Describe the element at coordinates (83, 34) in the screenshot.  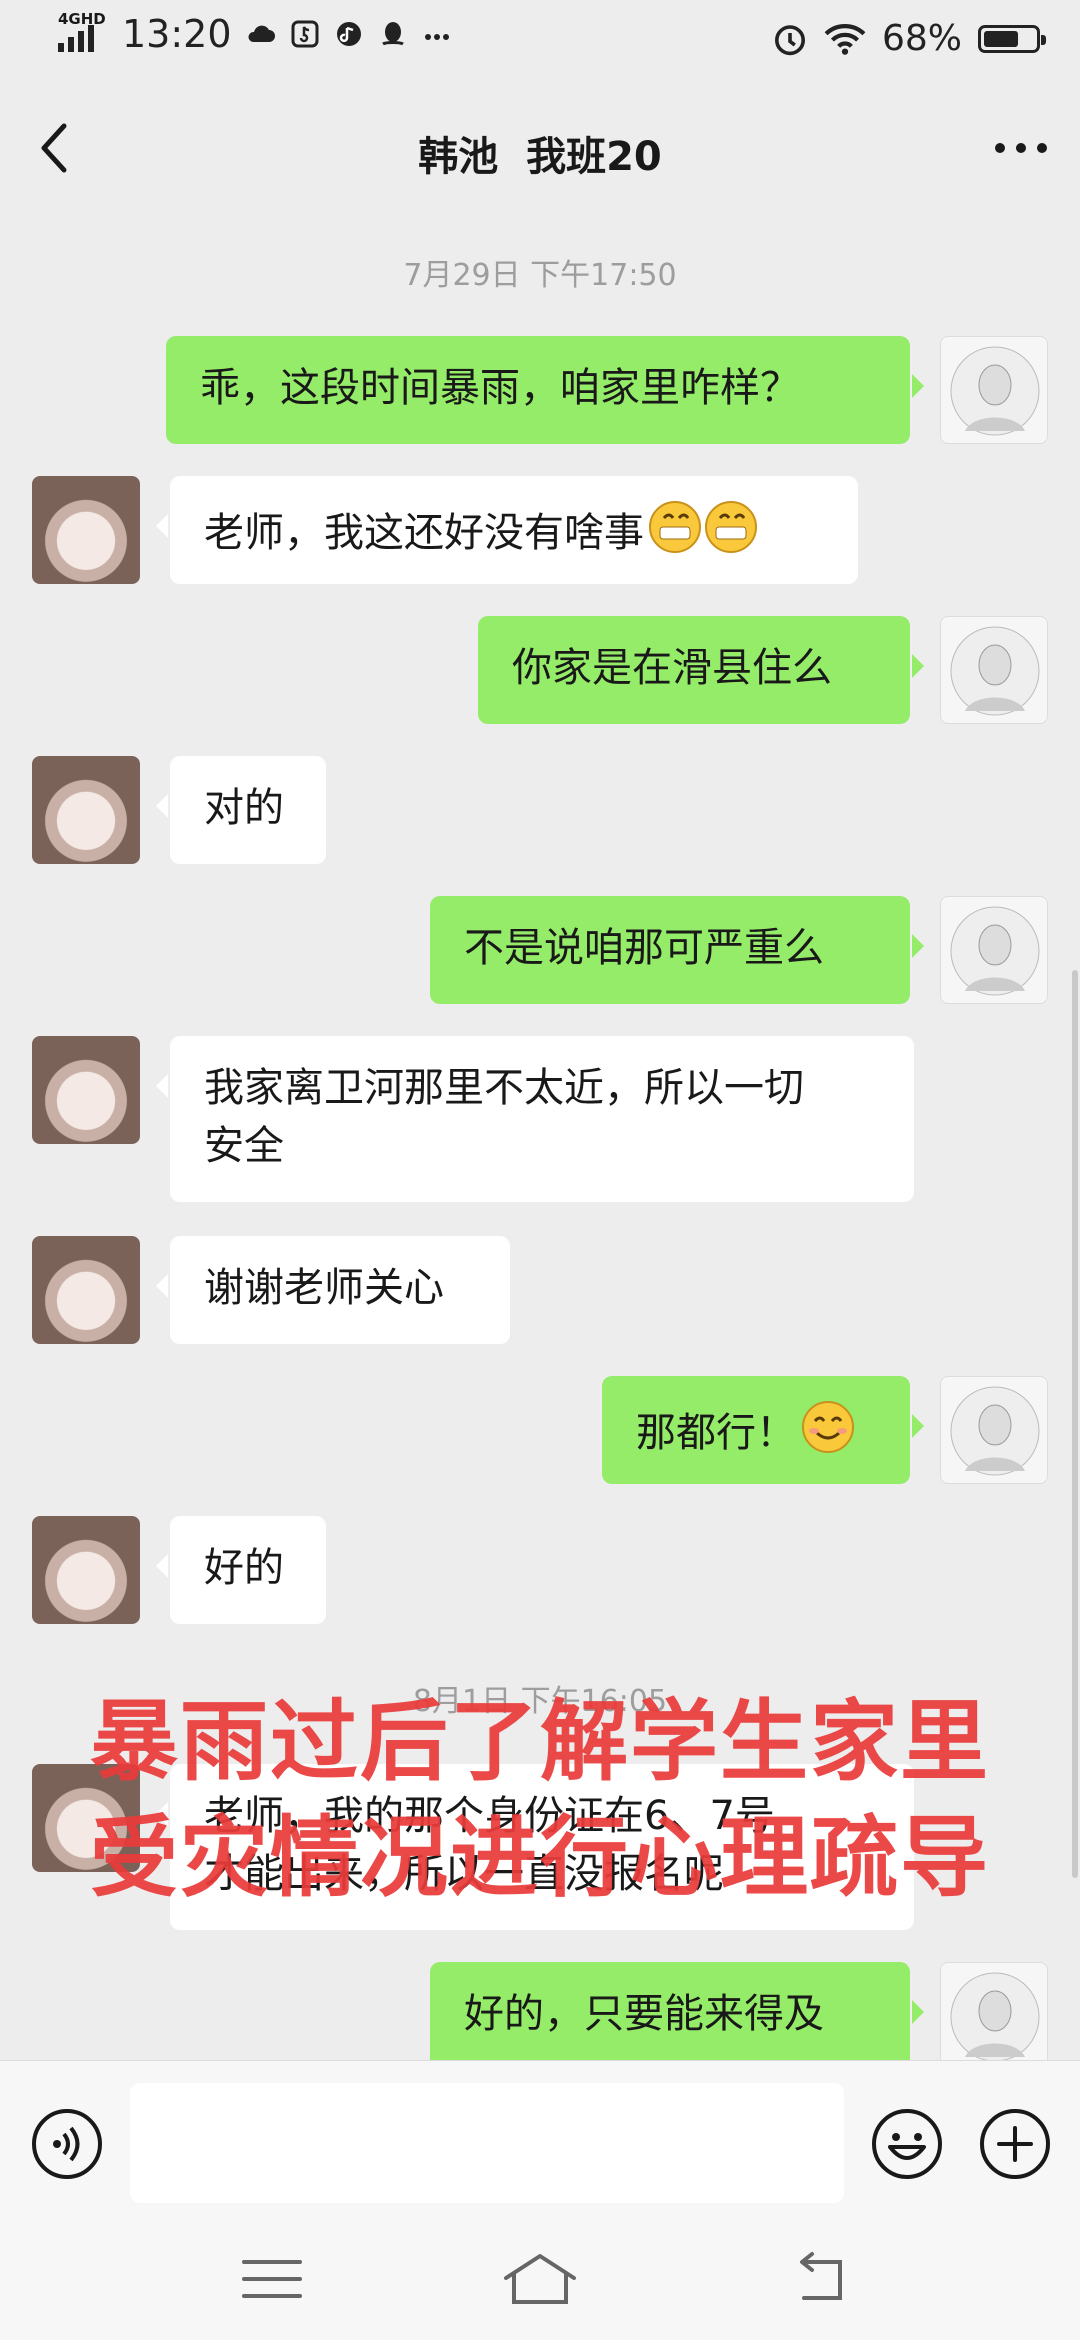
I see `signal-icon: 4GHD` at that location.